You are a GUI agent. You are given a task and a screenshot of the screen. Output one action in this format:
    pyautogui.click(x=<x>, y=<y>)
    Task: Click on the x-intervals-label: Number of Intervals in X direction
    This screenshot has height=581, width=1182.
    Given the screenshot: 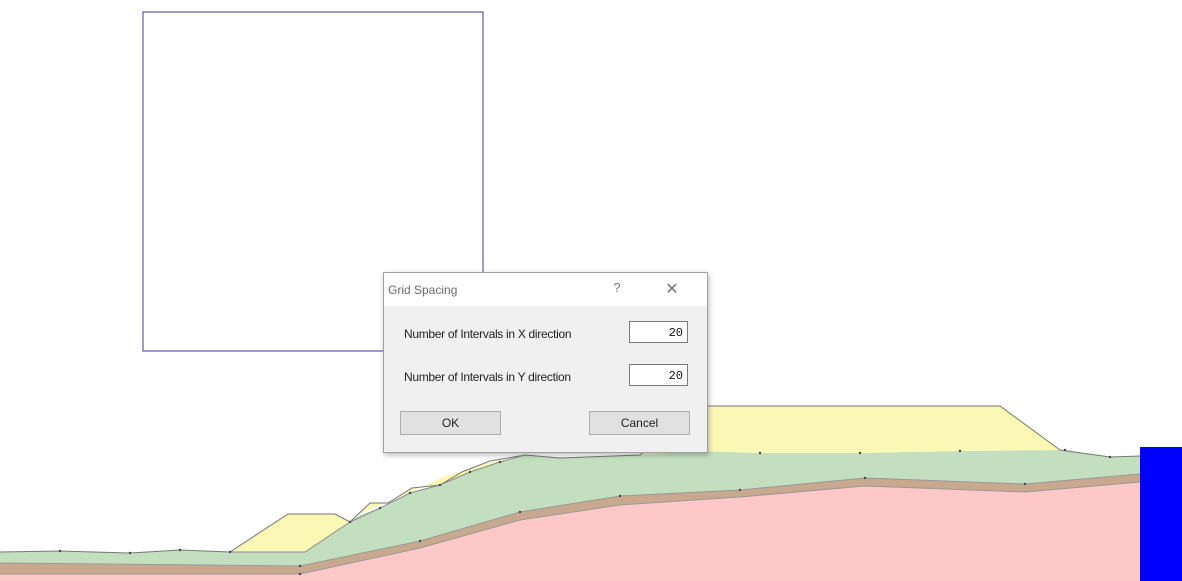 What is the action you would take?
    pyautogui.click(x=488, y=334)
    